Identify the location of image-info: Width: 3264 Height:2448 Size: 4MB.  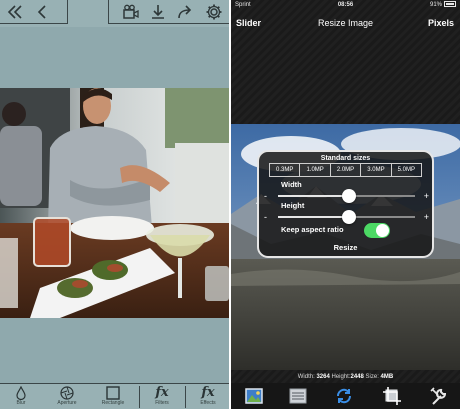
(345, 377).